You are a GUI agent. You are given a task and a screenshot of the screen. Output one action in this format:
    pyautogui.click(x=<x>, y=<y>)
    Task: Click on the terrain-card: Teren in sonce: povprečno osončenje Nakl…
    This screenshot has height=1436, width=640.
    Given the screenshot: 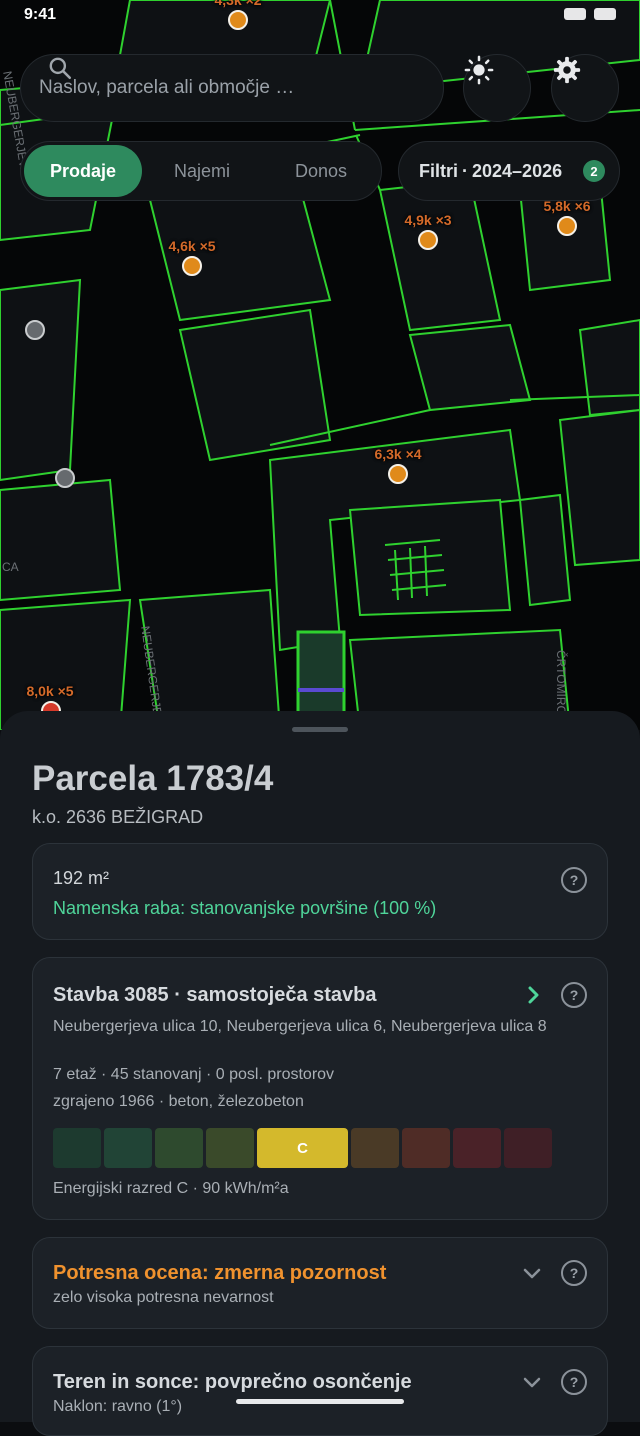 What is the action you would take?
    pyautogui.click(x=320, y=1391)
    